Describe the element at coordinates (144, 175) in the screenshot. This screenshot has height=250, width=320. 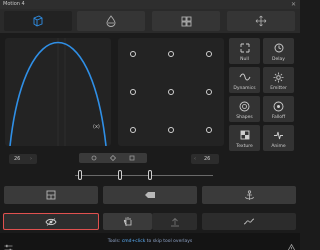
I see `range-slider-track` at that location.